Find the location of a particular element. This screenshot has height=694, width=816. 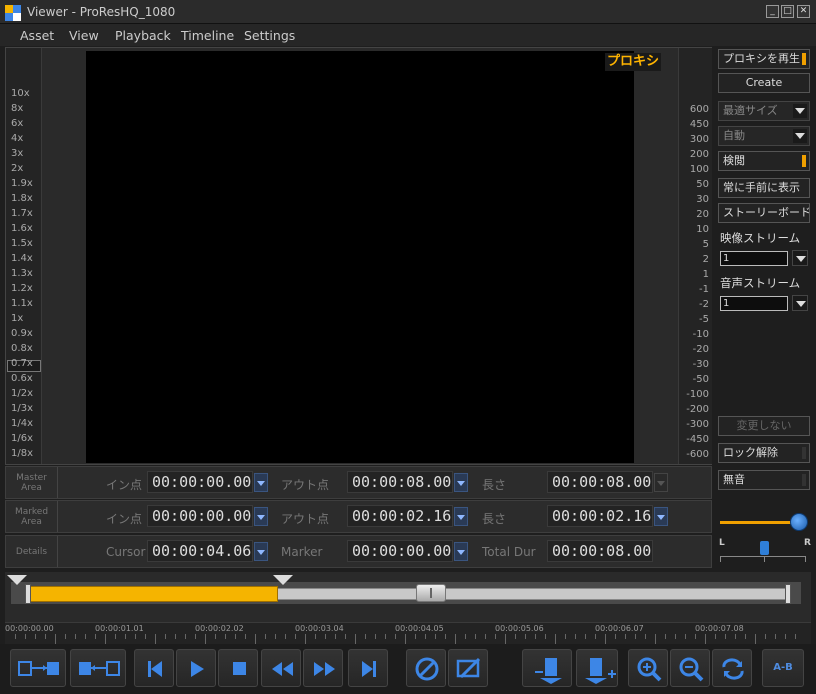

cursor-field: 00:00:04.06 is located at coordinates (200, 551).